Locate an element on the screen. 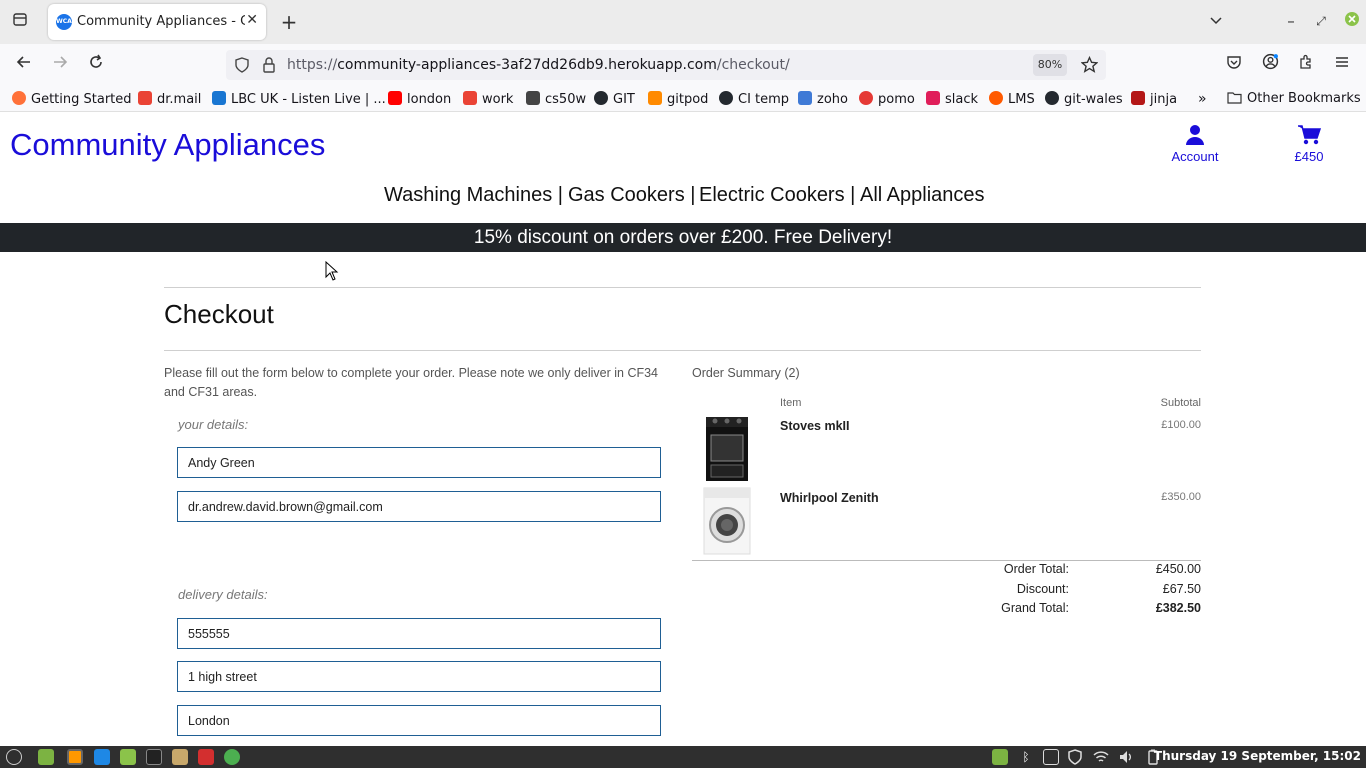 This screenshot has width=1366, height=769. account-icon is located at coordinates (1270, 65).